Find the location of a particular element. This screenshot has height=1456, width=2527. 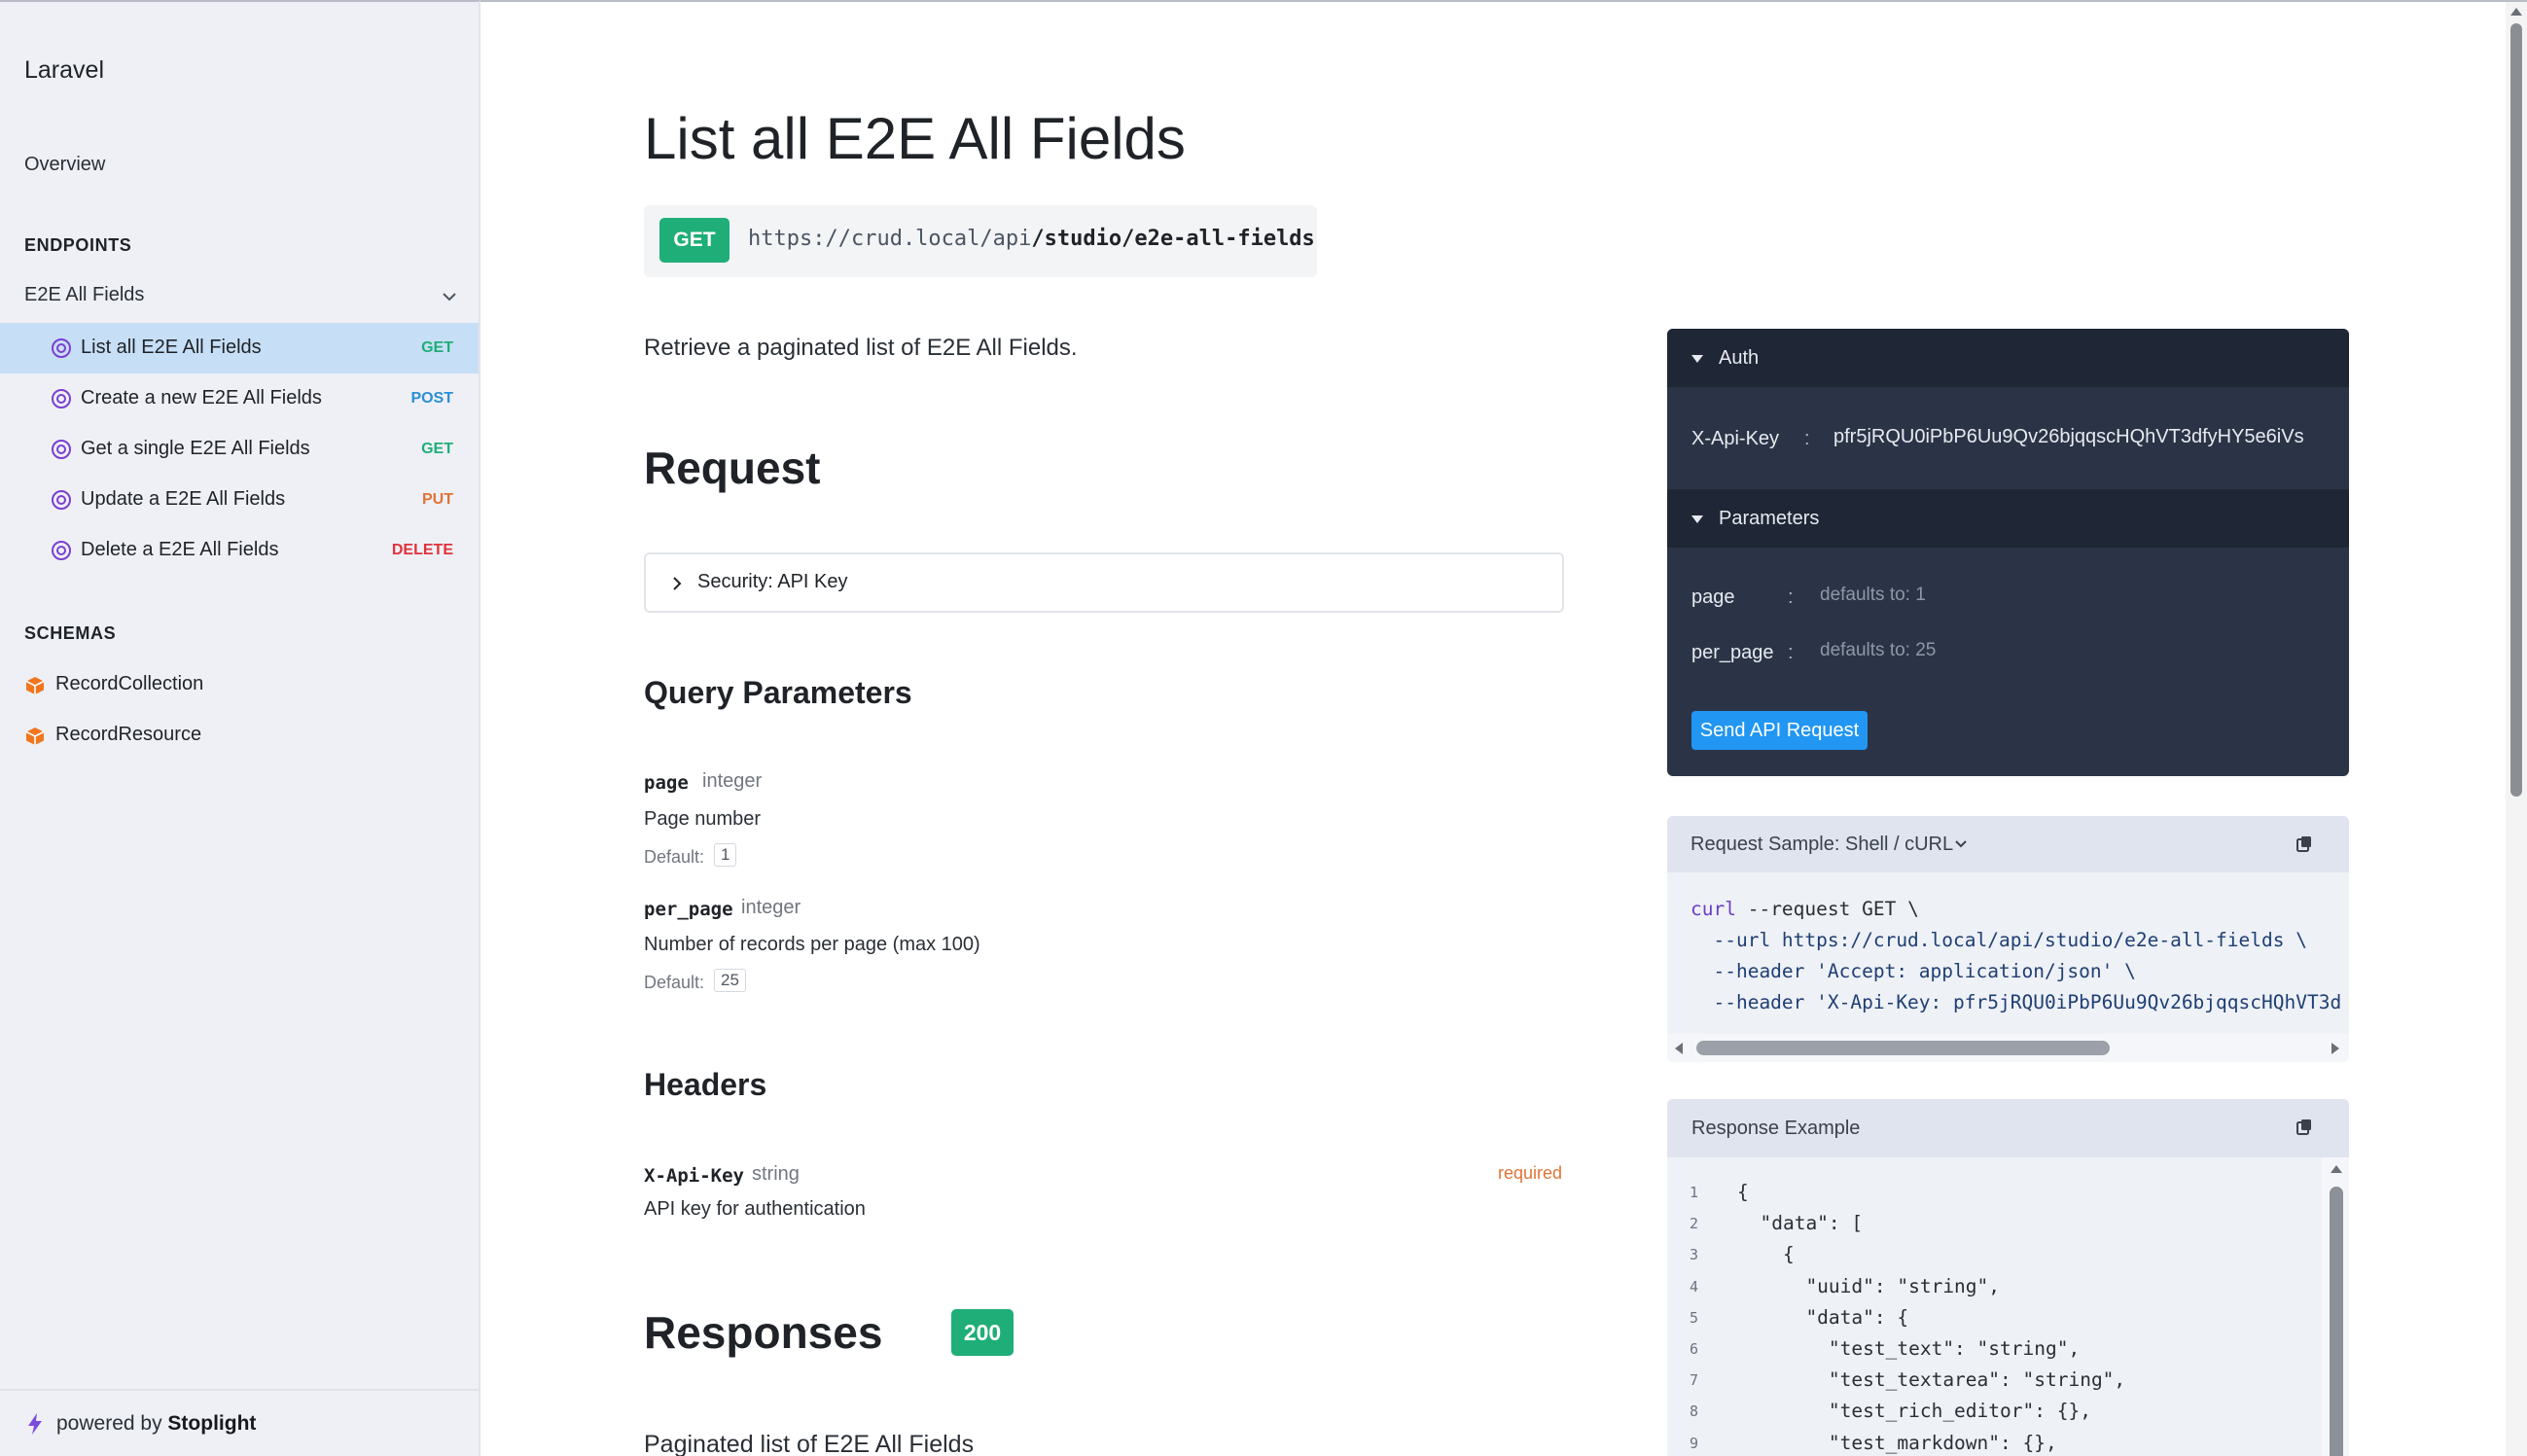

scroll-left-arrow-icon is located at coordinates (1679, 1048).